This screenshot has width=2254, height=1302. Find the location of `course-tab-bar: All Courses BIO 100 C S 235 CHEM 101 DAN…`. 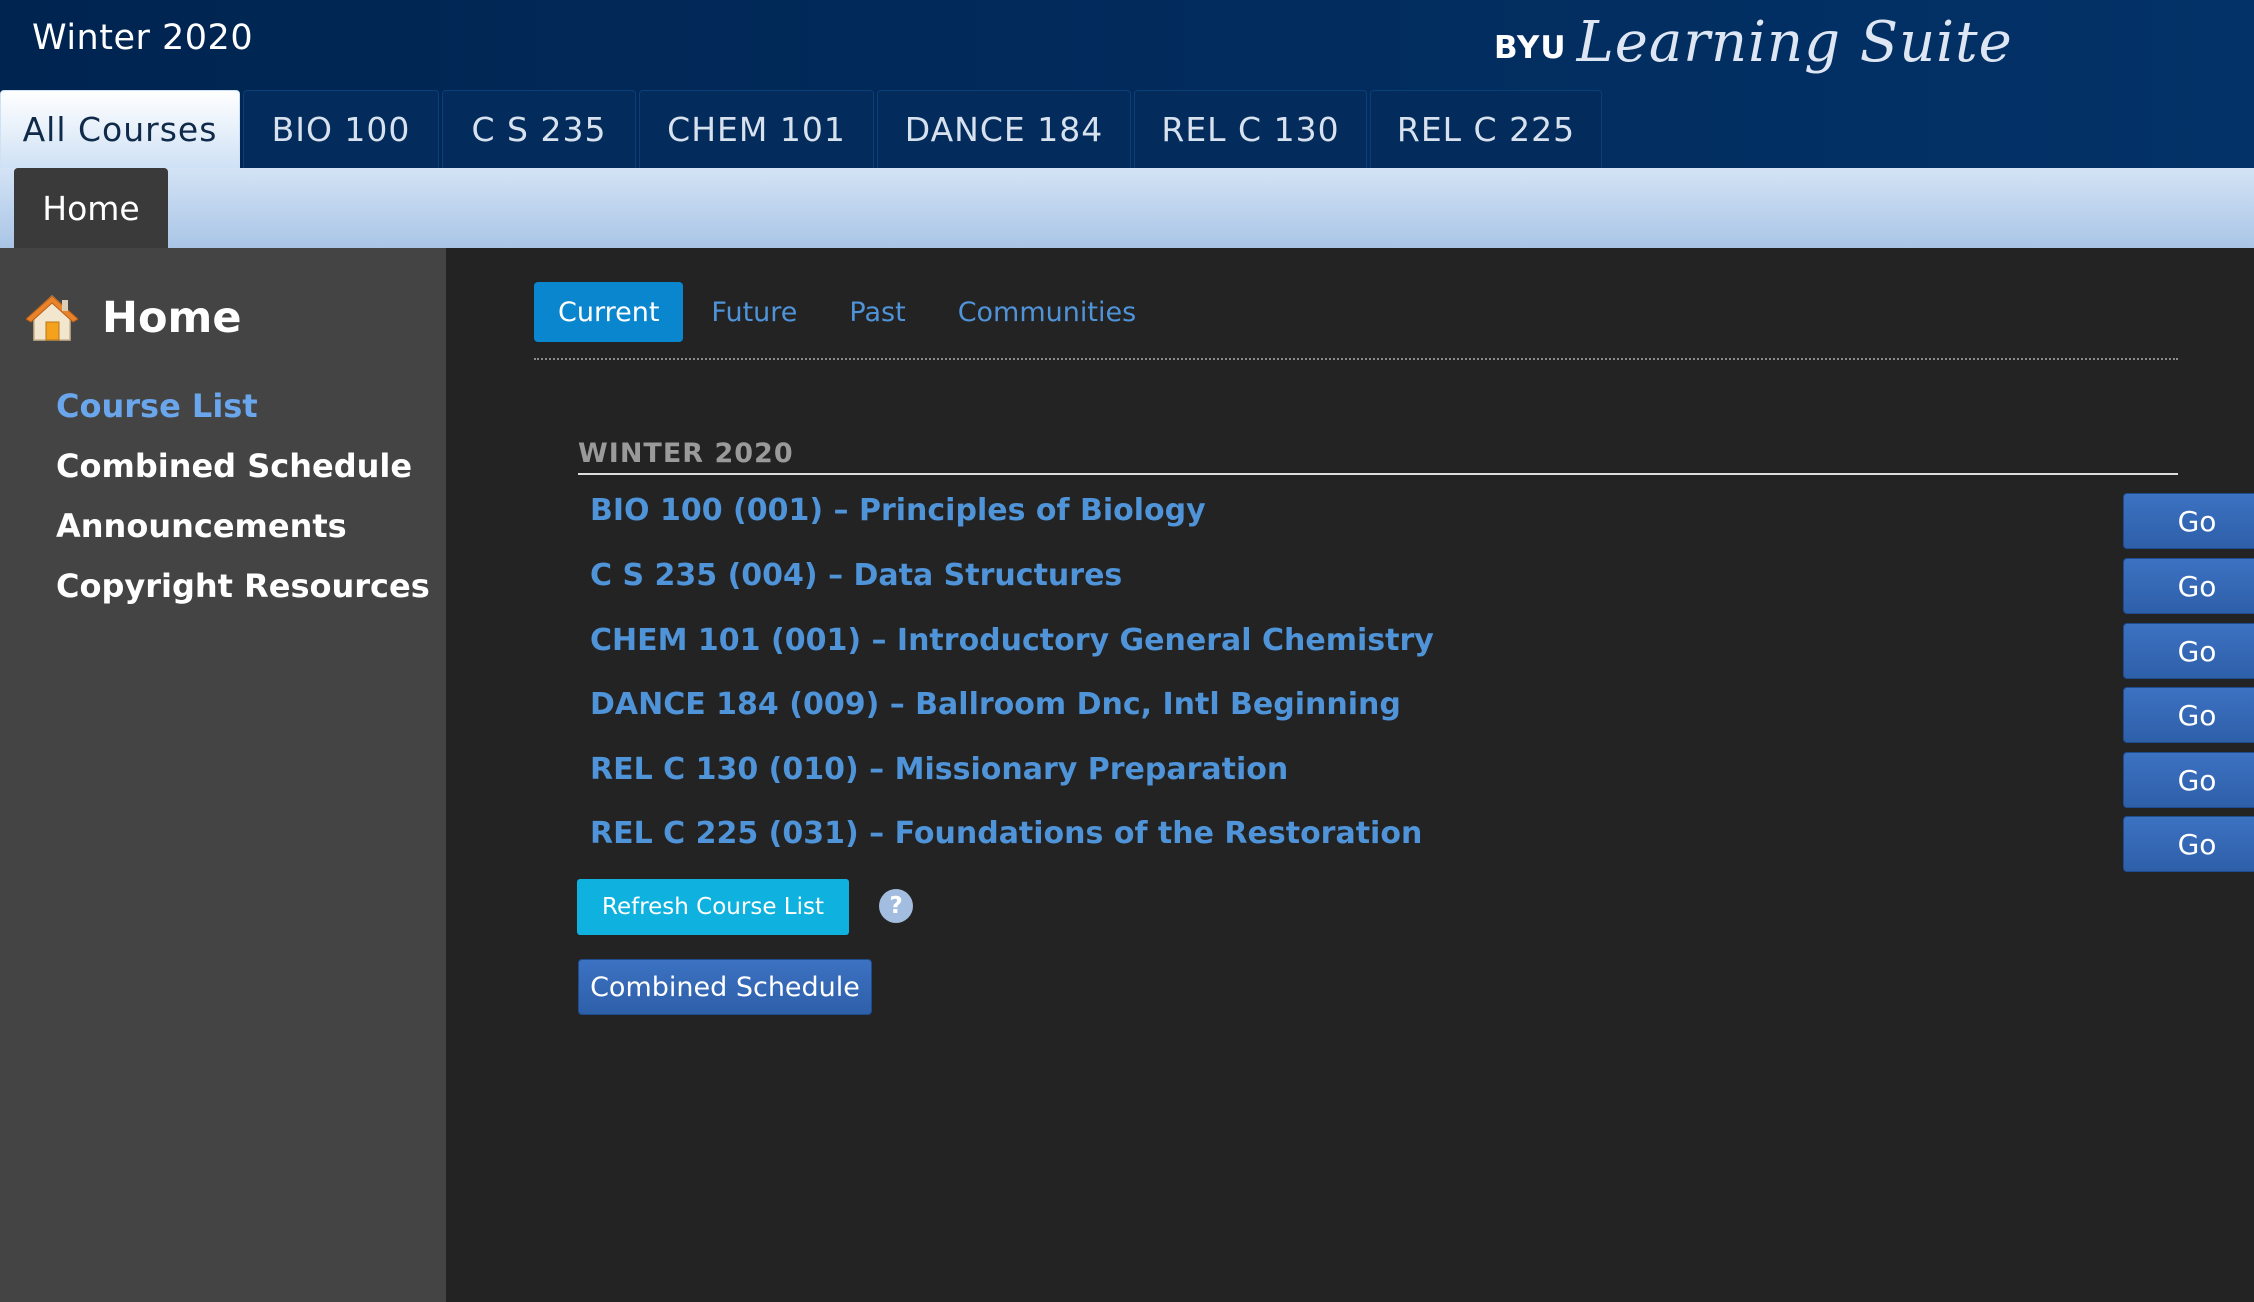

course-tab-bar: All Courses BIO 100 C S 235 CHEM 101 DAN… is located at coordinates (802, 129).